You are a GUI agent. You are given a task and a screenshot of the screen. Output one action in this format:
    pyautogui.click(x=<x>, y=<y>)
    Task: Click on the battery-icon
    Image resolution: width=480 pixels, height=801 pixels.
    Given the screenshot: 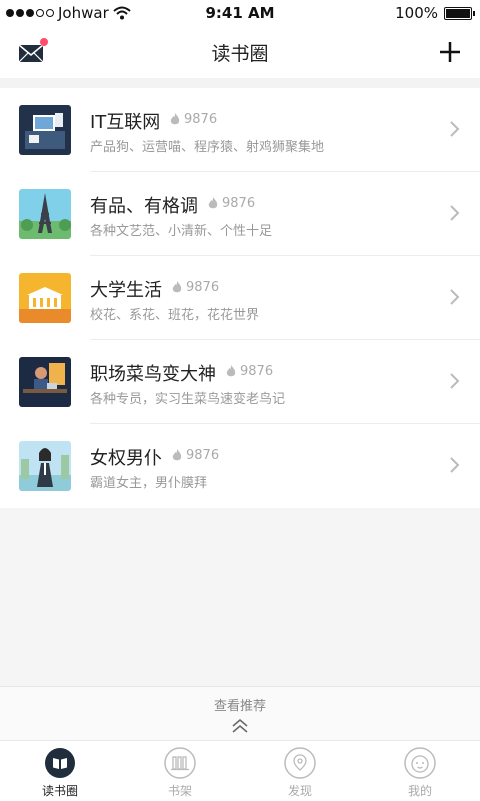 What is the action you would take?
    pyautogui.click(x=459, y=13)
    